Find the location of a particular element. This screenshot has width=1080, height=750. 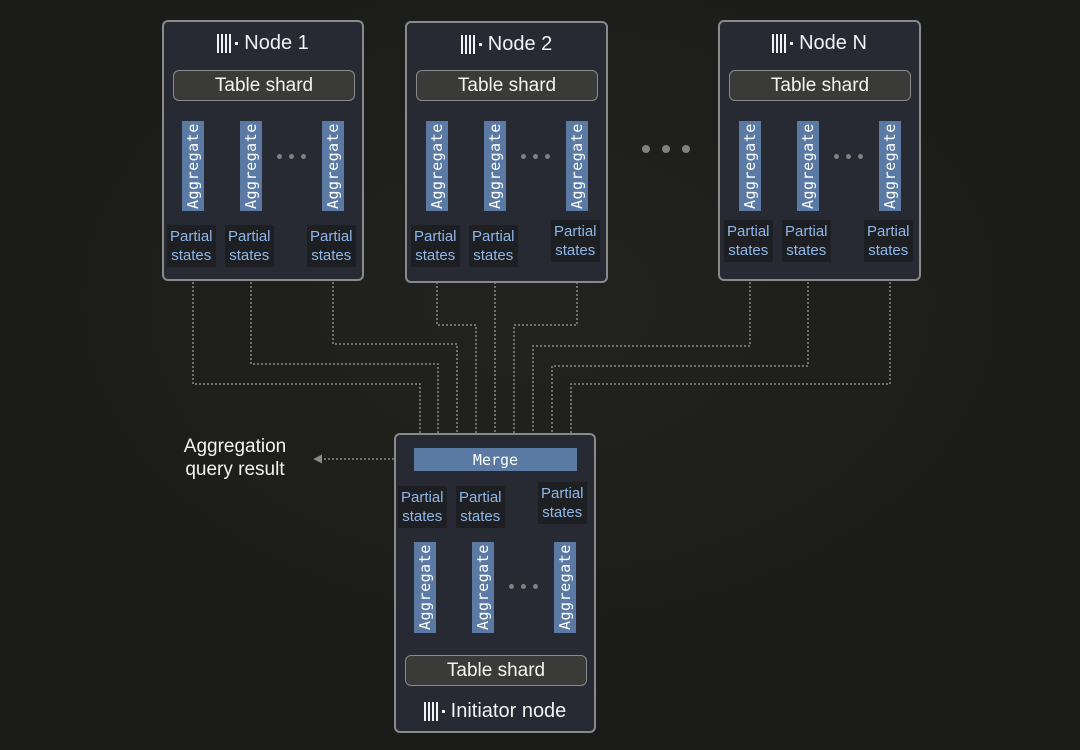

node-title-text: Initiator node is located at coordinates (508, 711).